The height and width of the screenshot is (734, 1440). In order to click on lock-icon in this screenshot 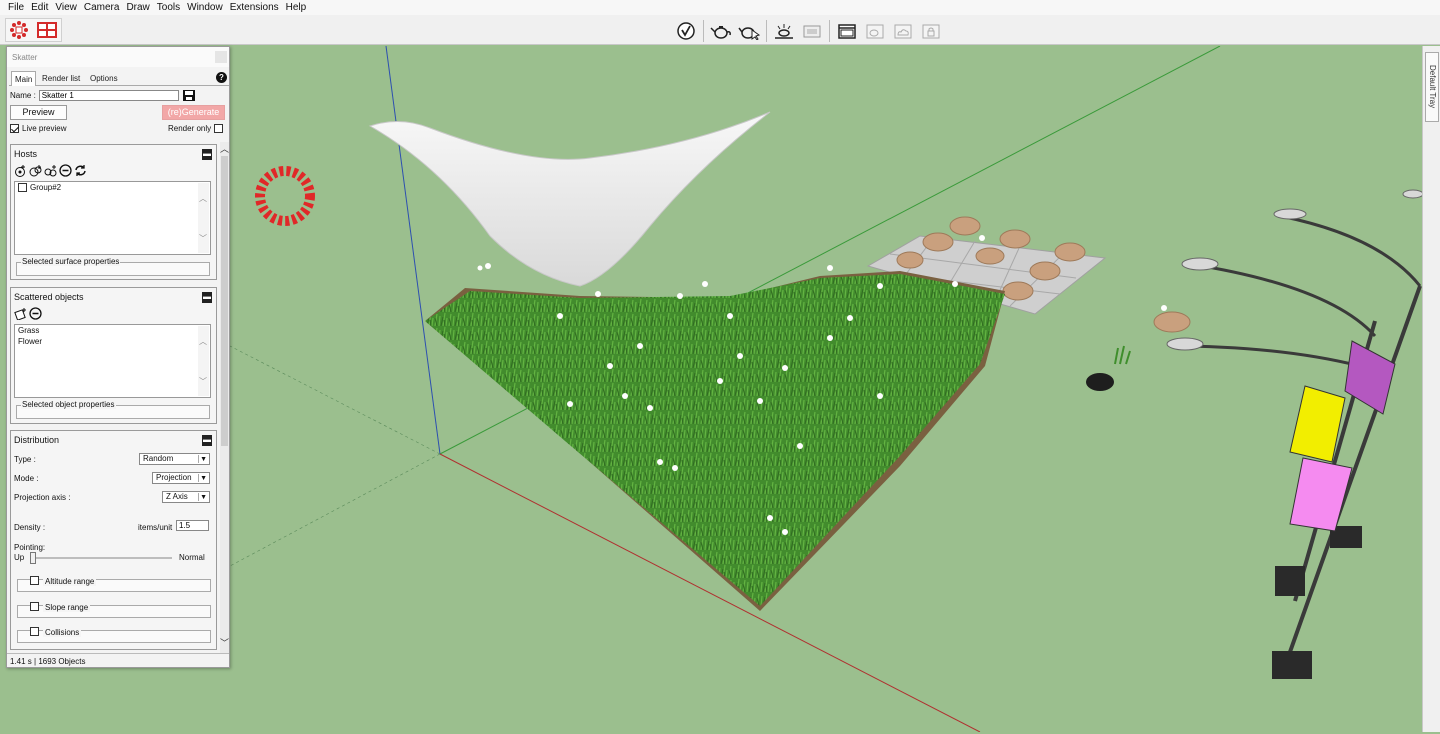, I will do `click(931, 31)`.